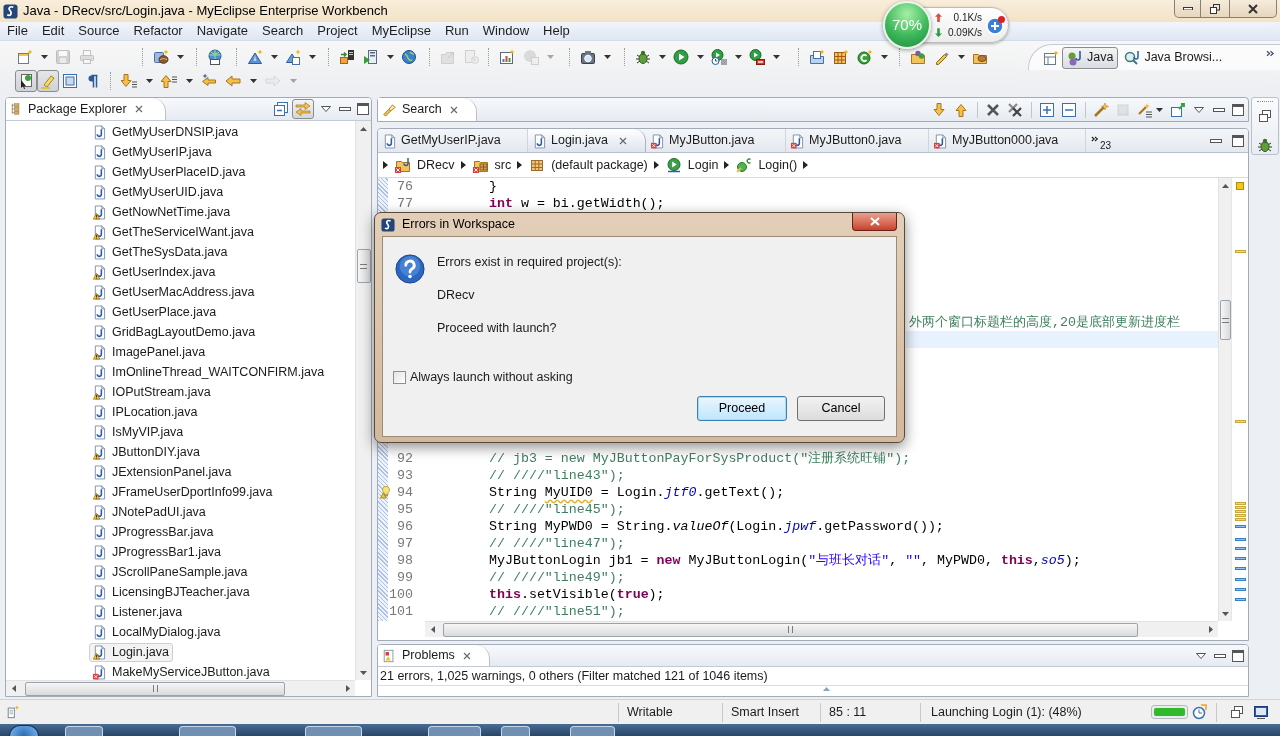 This screenshot has width=1280, height=736. What do you see at coordinates (1178, 109) in the screenshot?
I see `box-arrow-icon` at bounding box center [1178, 109].